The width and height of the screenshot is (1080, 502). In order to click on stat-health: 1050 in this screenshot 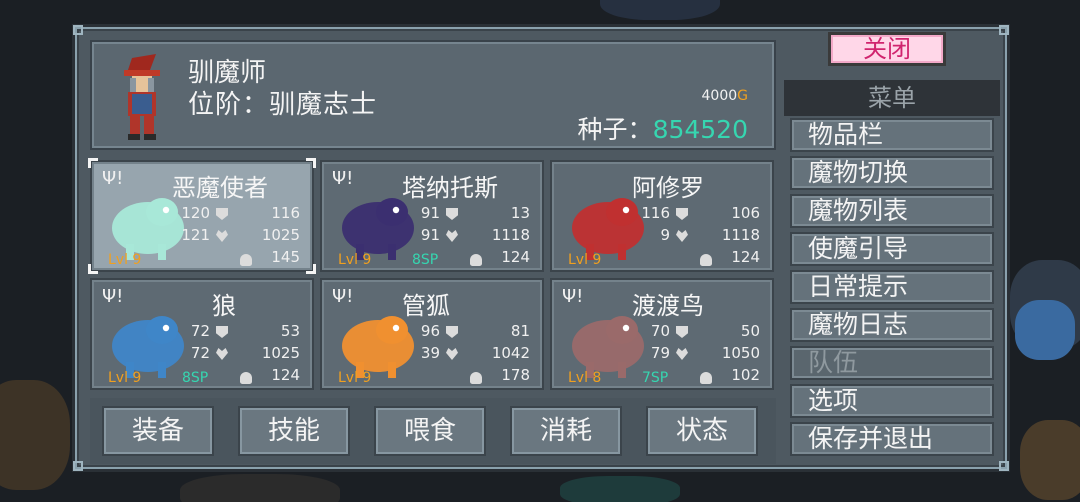, I will do `click(740, 353)`.